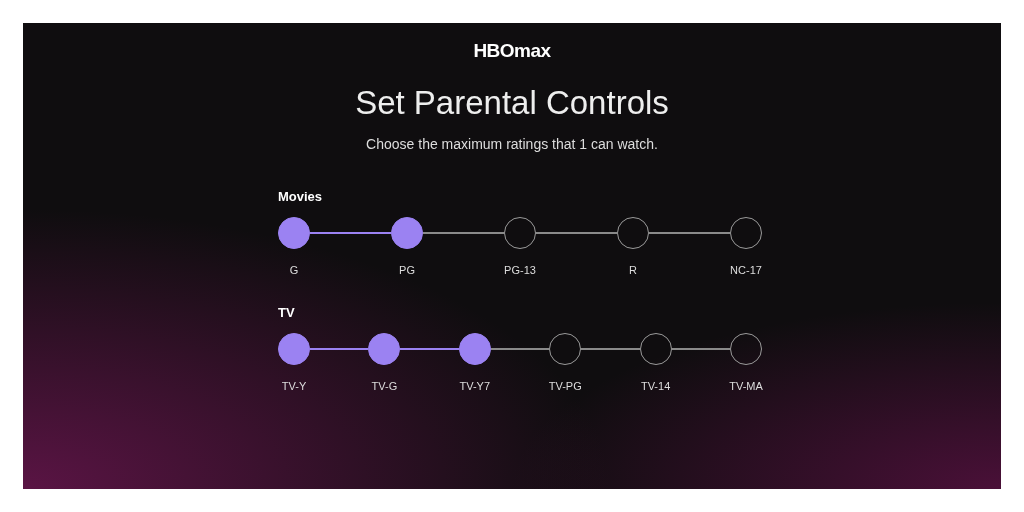  What do you see at coordinates (384, 386) in the screenshot?
I see `rating-label: TV-G` at bounding box center [384, 386].